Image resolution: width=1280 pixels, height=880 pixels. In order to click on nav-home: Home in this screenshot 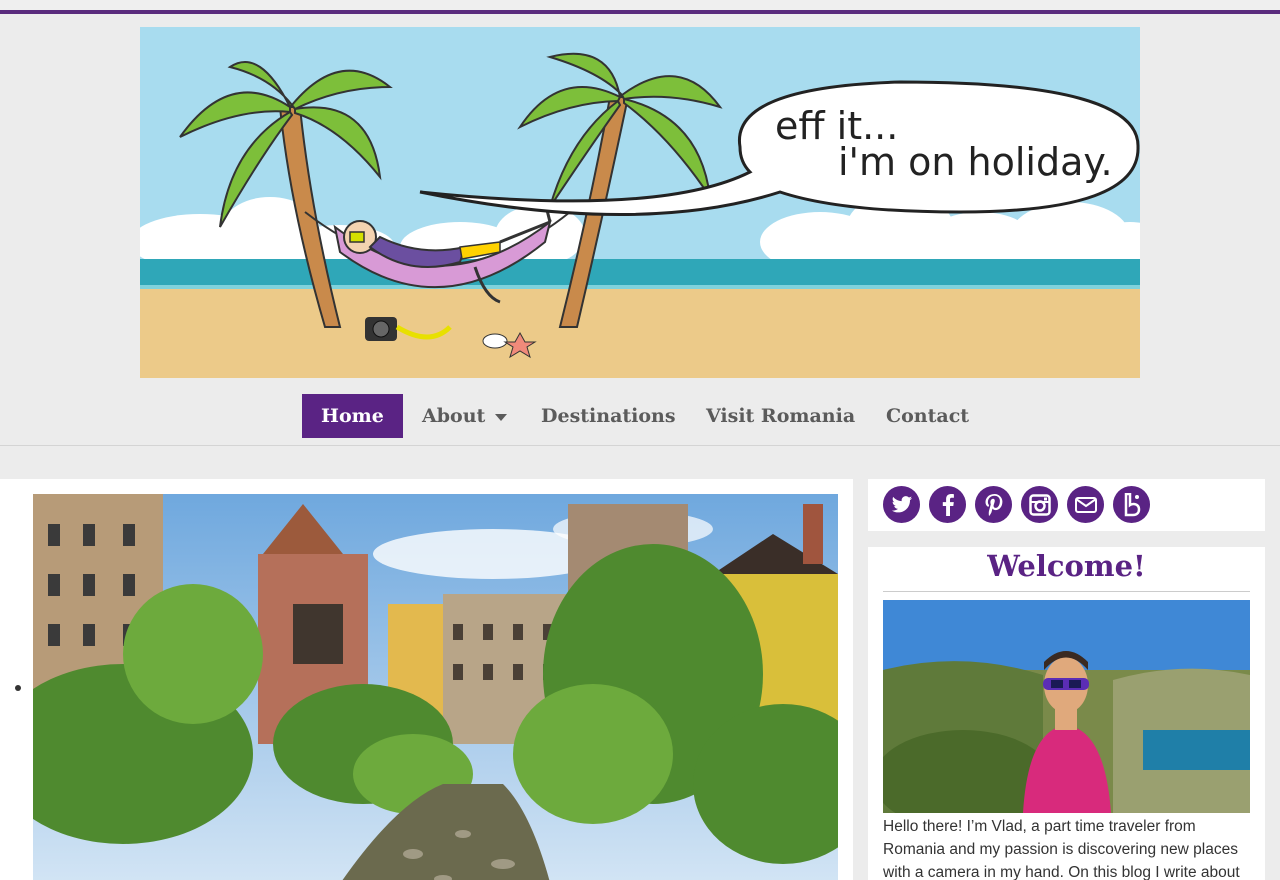, I will do `click(352, 416)`.